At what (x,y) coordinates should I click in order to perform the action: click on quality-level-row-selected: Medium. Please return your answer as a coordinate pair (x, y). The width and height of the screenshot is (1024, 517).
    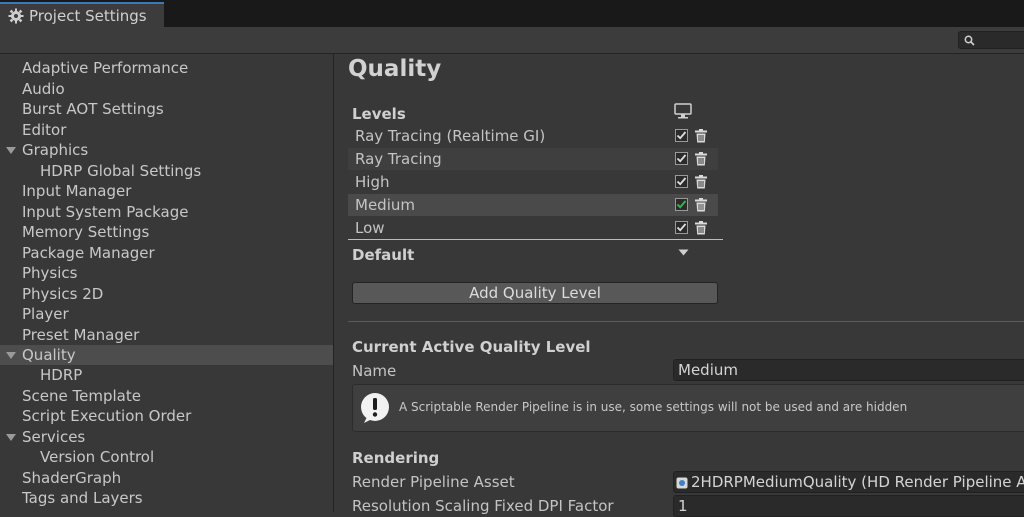
    Looking at the image, I should click on (533, 205).